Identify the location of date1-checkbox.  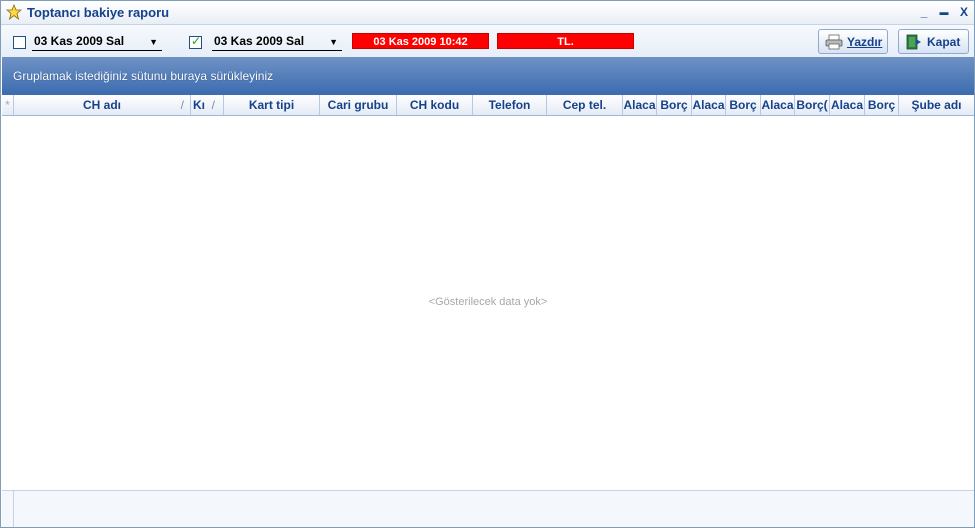
(19, 42).